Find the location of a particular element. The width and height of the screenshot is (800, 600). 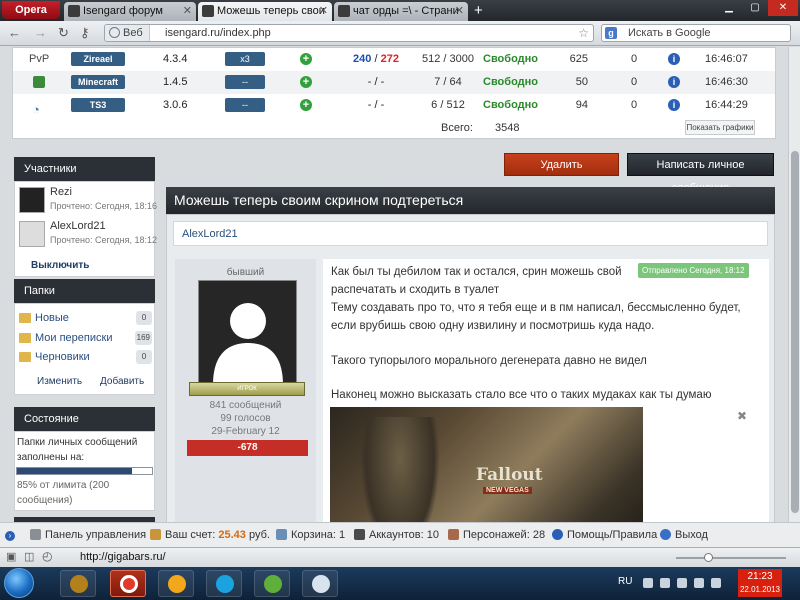

member-item: AlexLord21 Прочтено: Сегодня, 18:12 is located at coordinates (88, 236).